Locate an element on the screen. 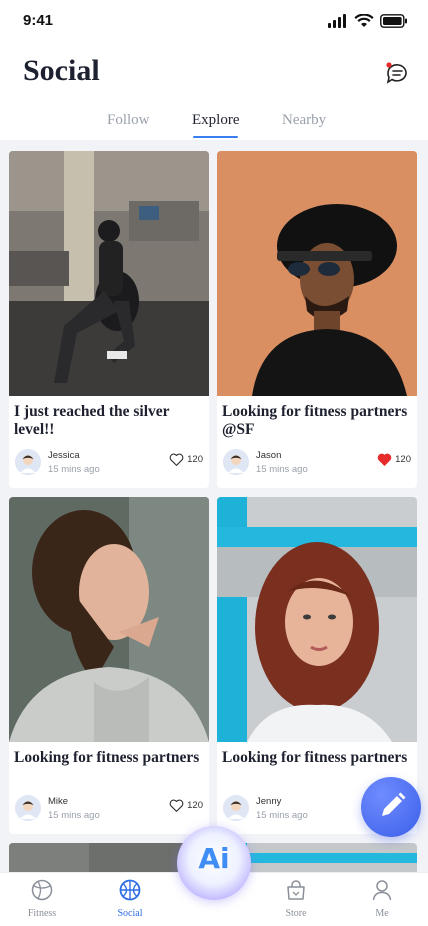 This screenshot has width=428, height=926. nav-item-store: Store is located at coordinates (296, 899).